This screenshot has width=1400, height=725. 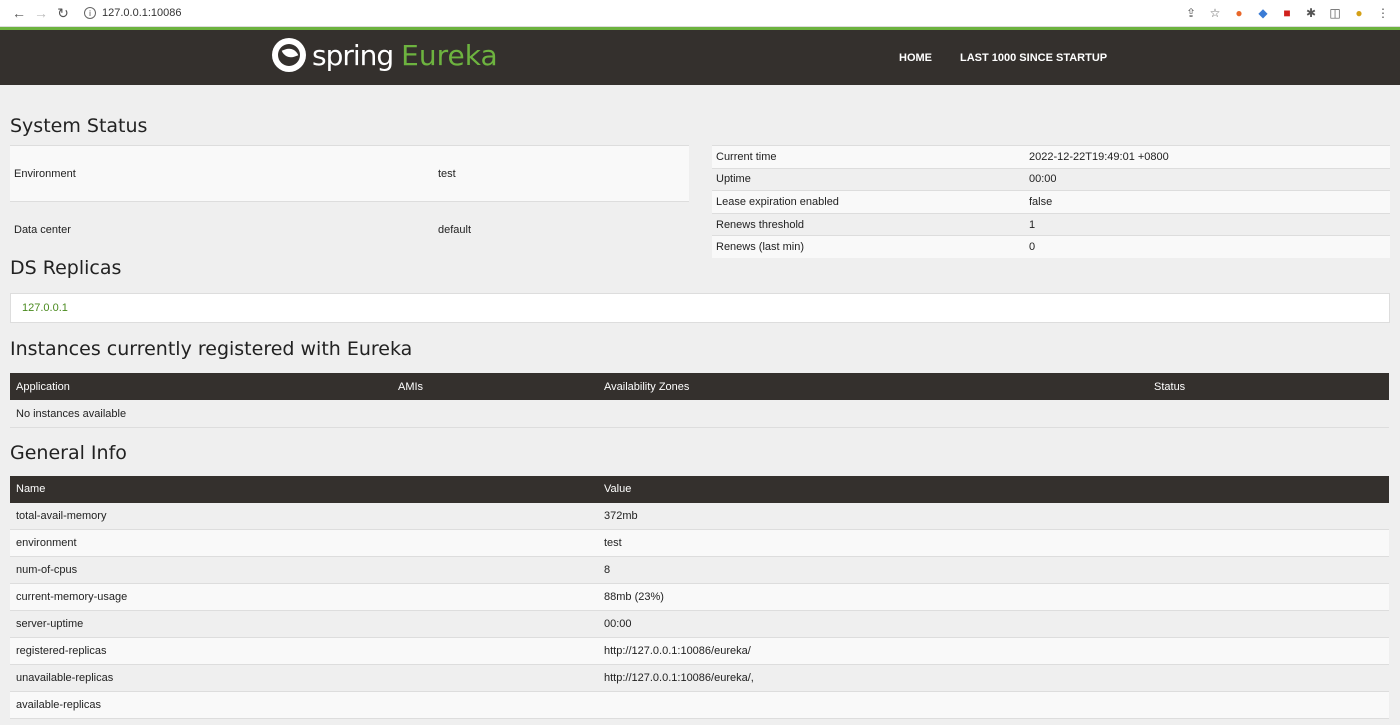 I want to click on extensions-puzzle-icon: ✱, so click(x=1311, y=13).